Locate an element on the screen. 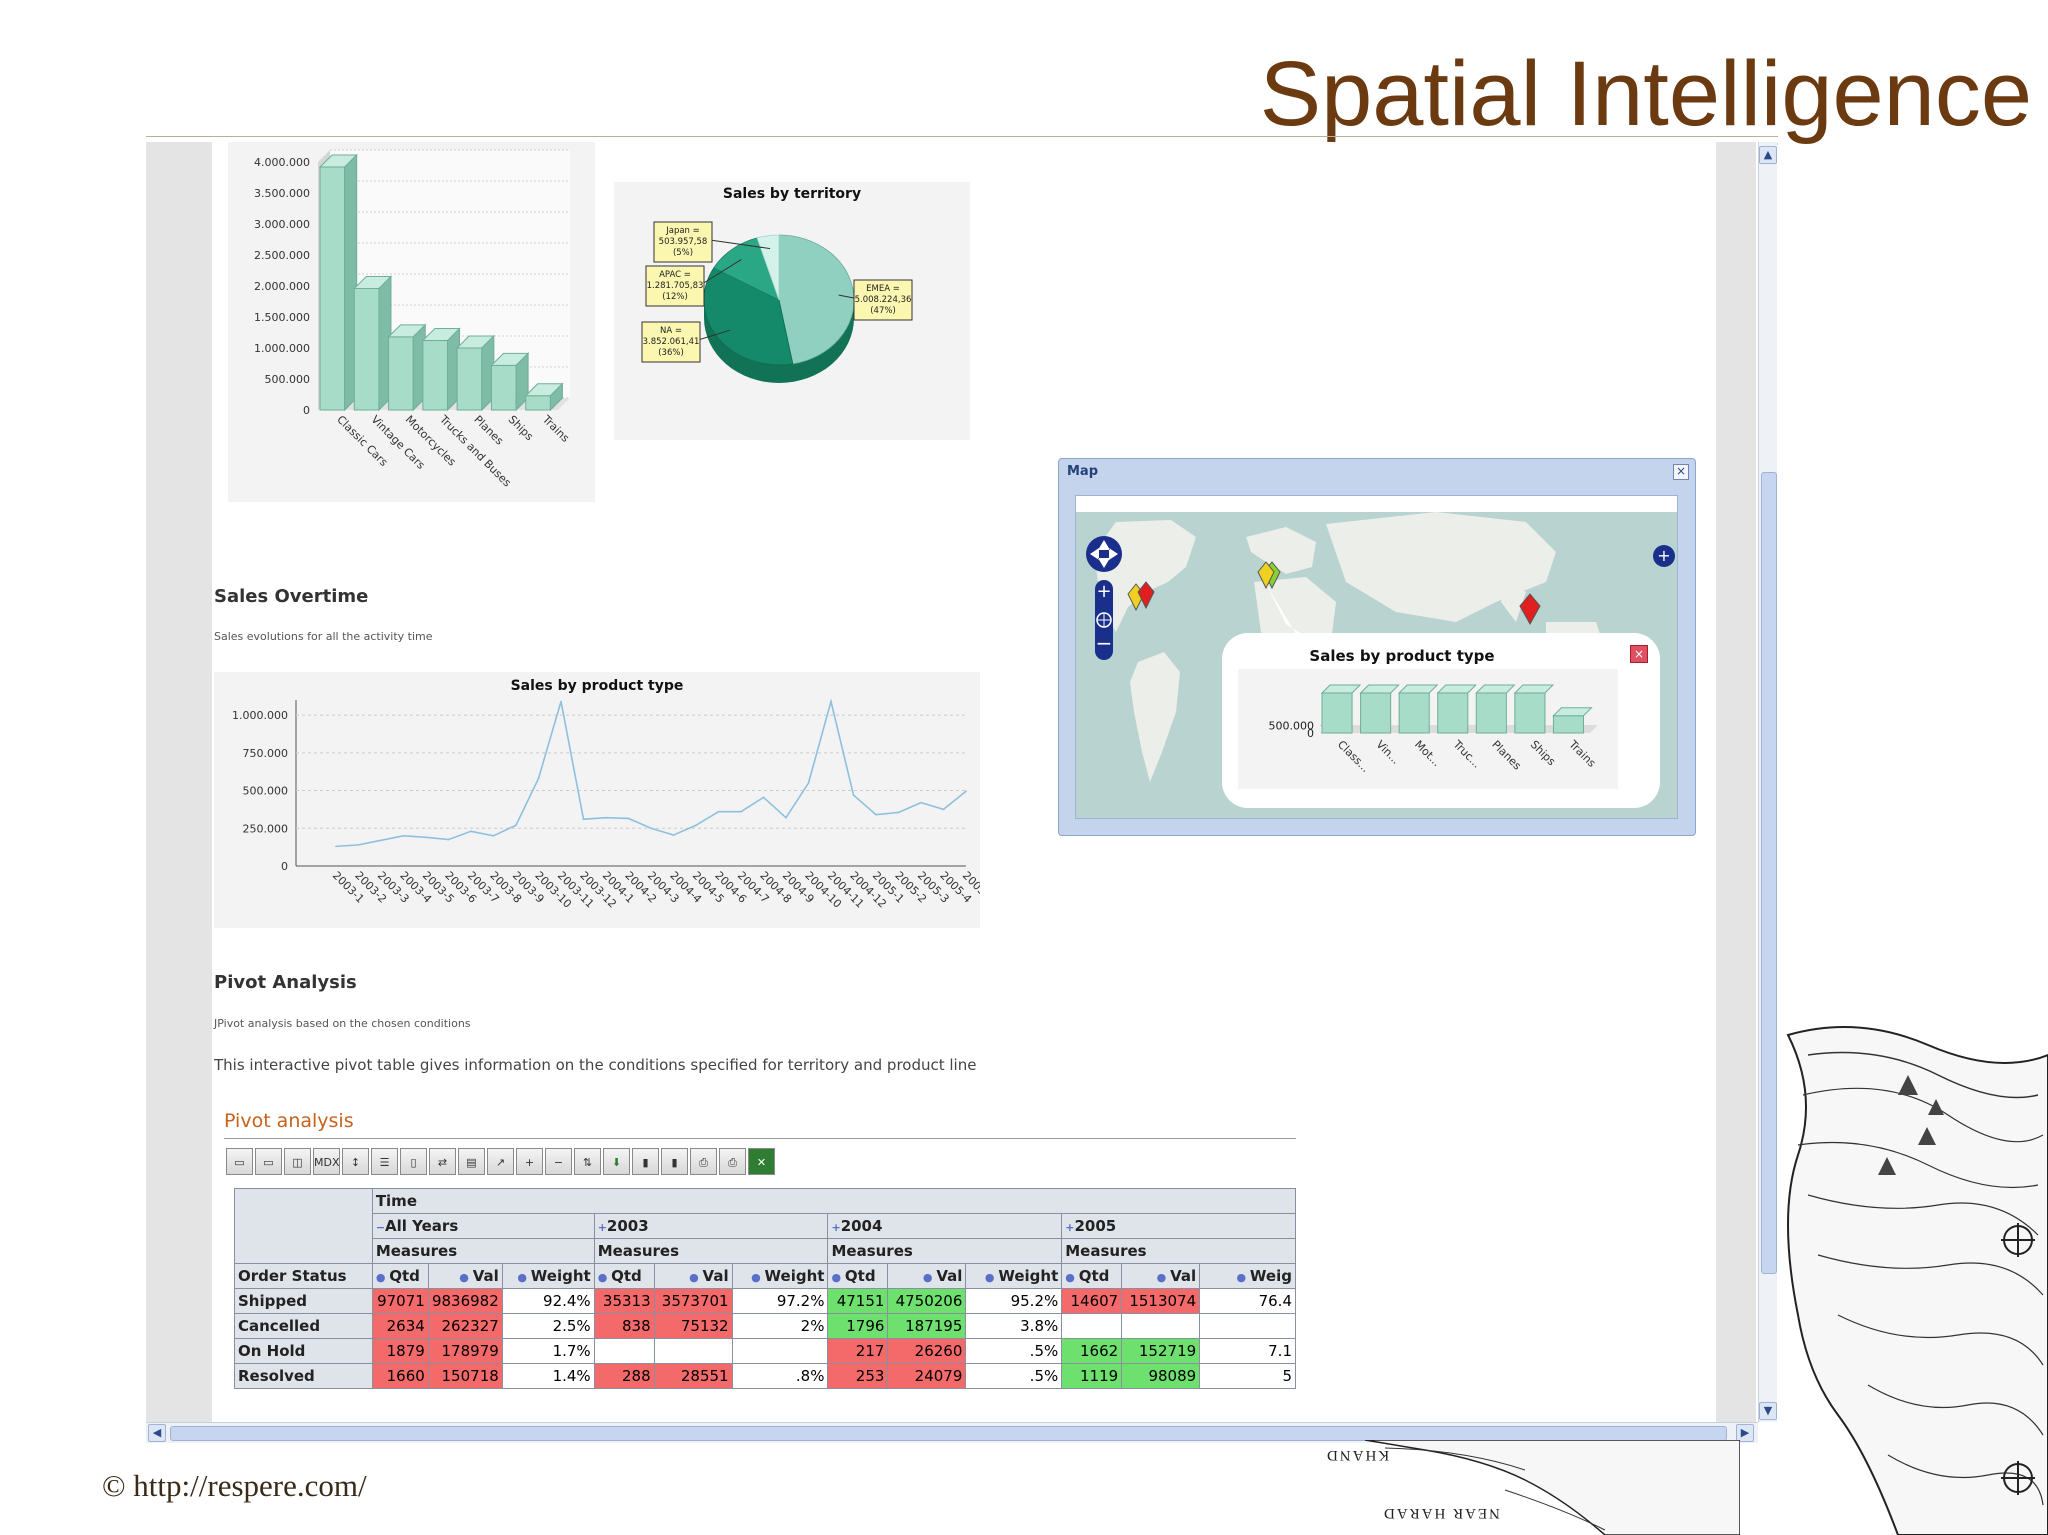  sort-icon: ↕ is located at coordinates (355, 1161).